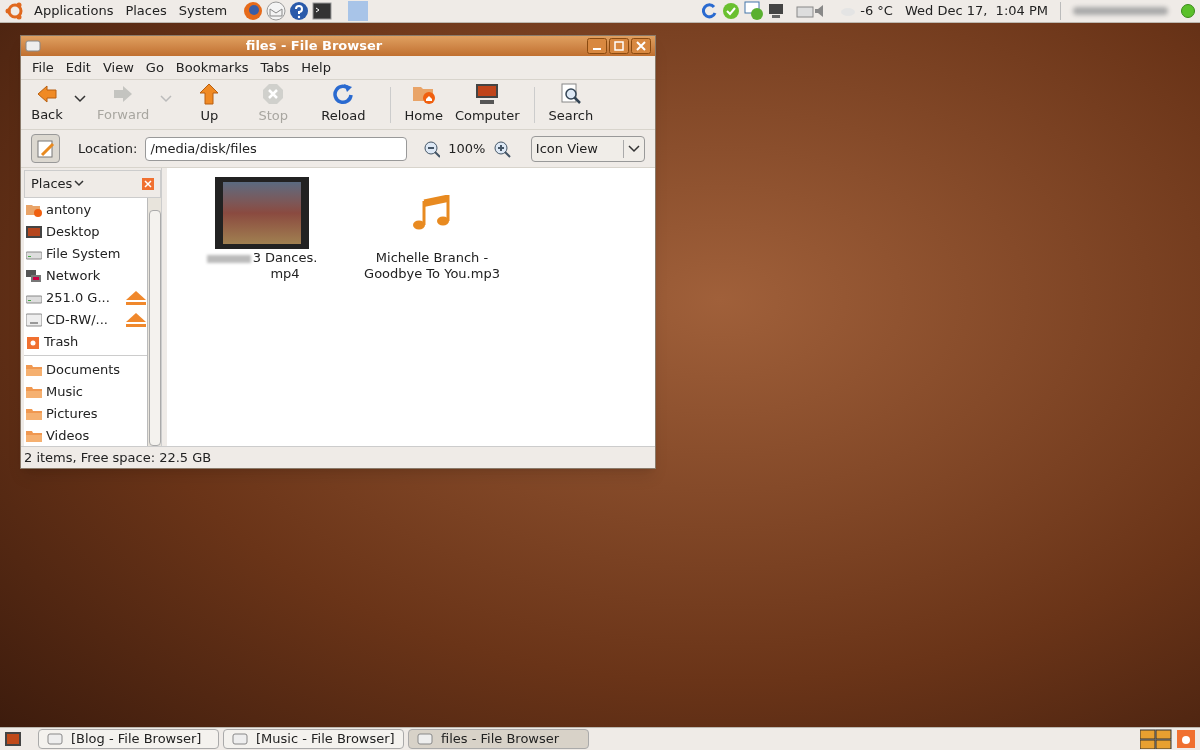 The width and height of the screenshot is (1200, 750). Describe the element at coordinates (1186, 739) in the screenshot. I see `trash-icon` at that location.